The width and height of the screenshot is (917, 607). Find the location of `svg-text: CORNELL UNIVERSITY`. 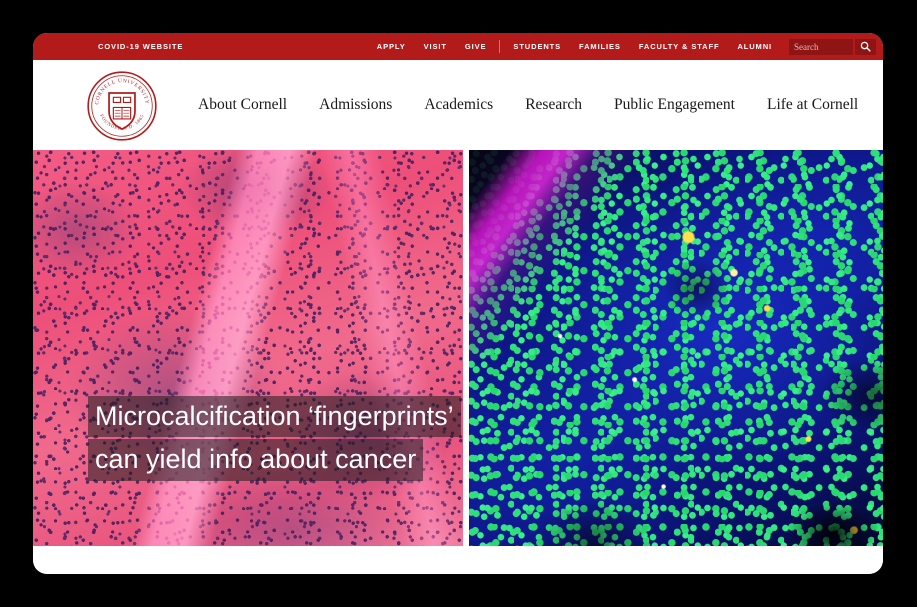

svg-text: CORNELL UNIVERSITY is located at coordinates (122, 91).